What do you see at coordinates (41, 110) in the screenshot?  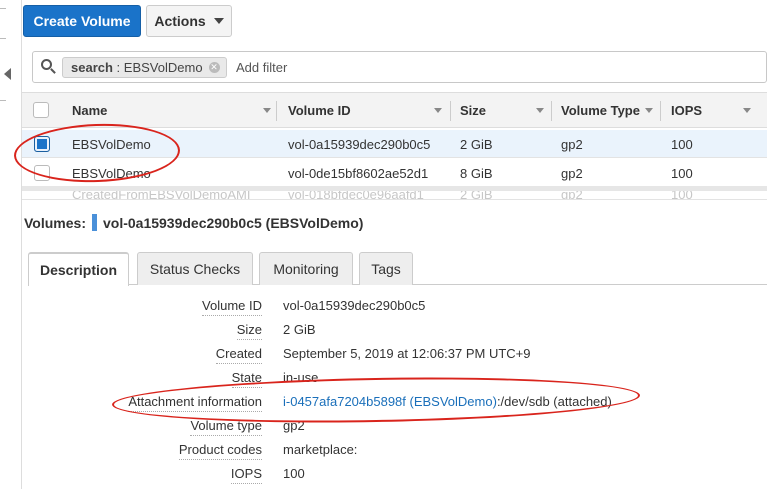 I see `select-all-checkbox` at bounding box center [41, 110].